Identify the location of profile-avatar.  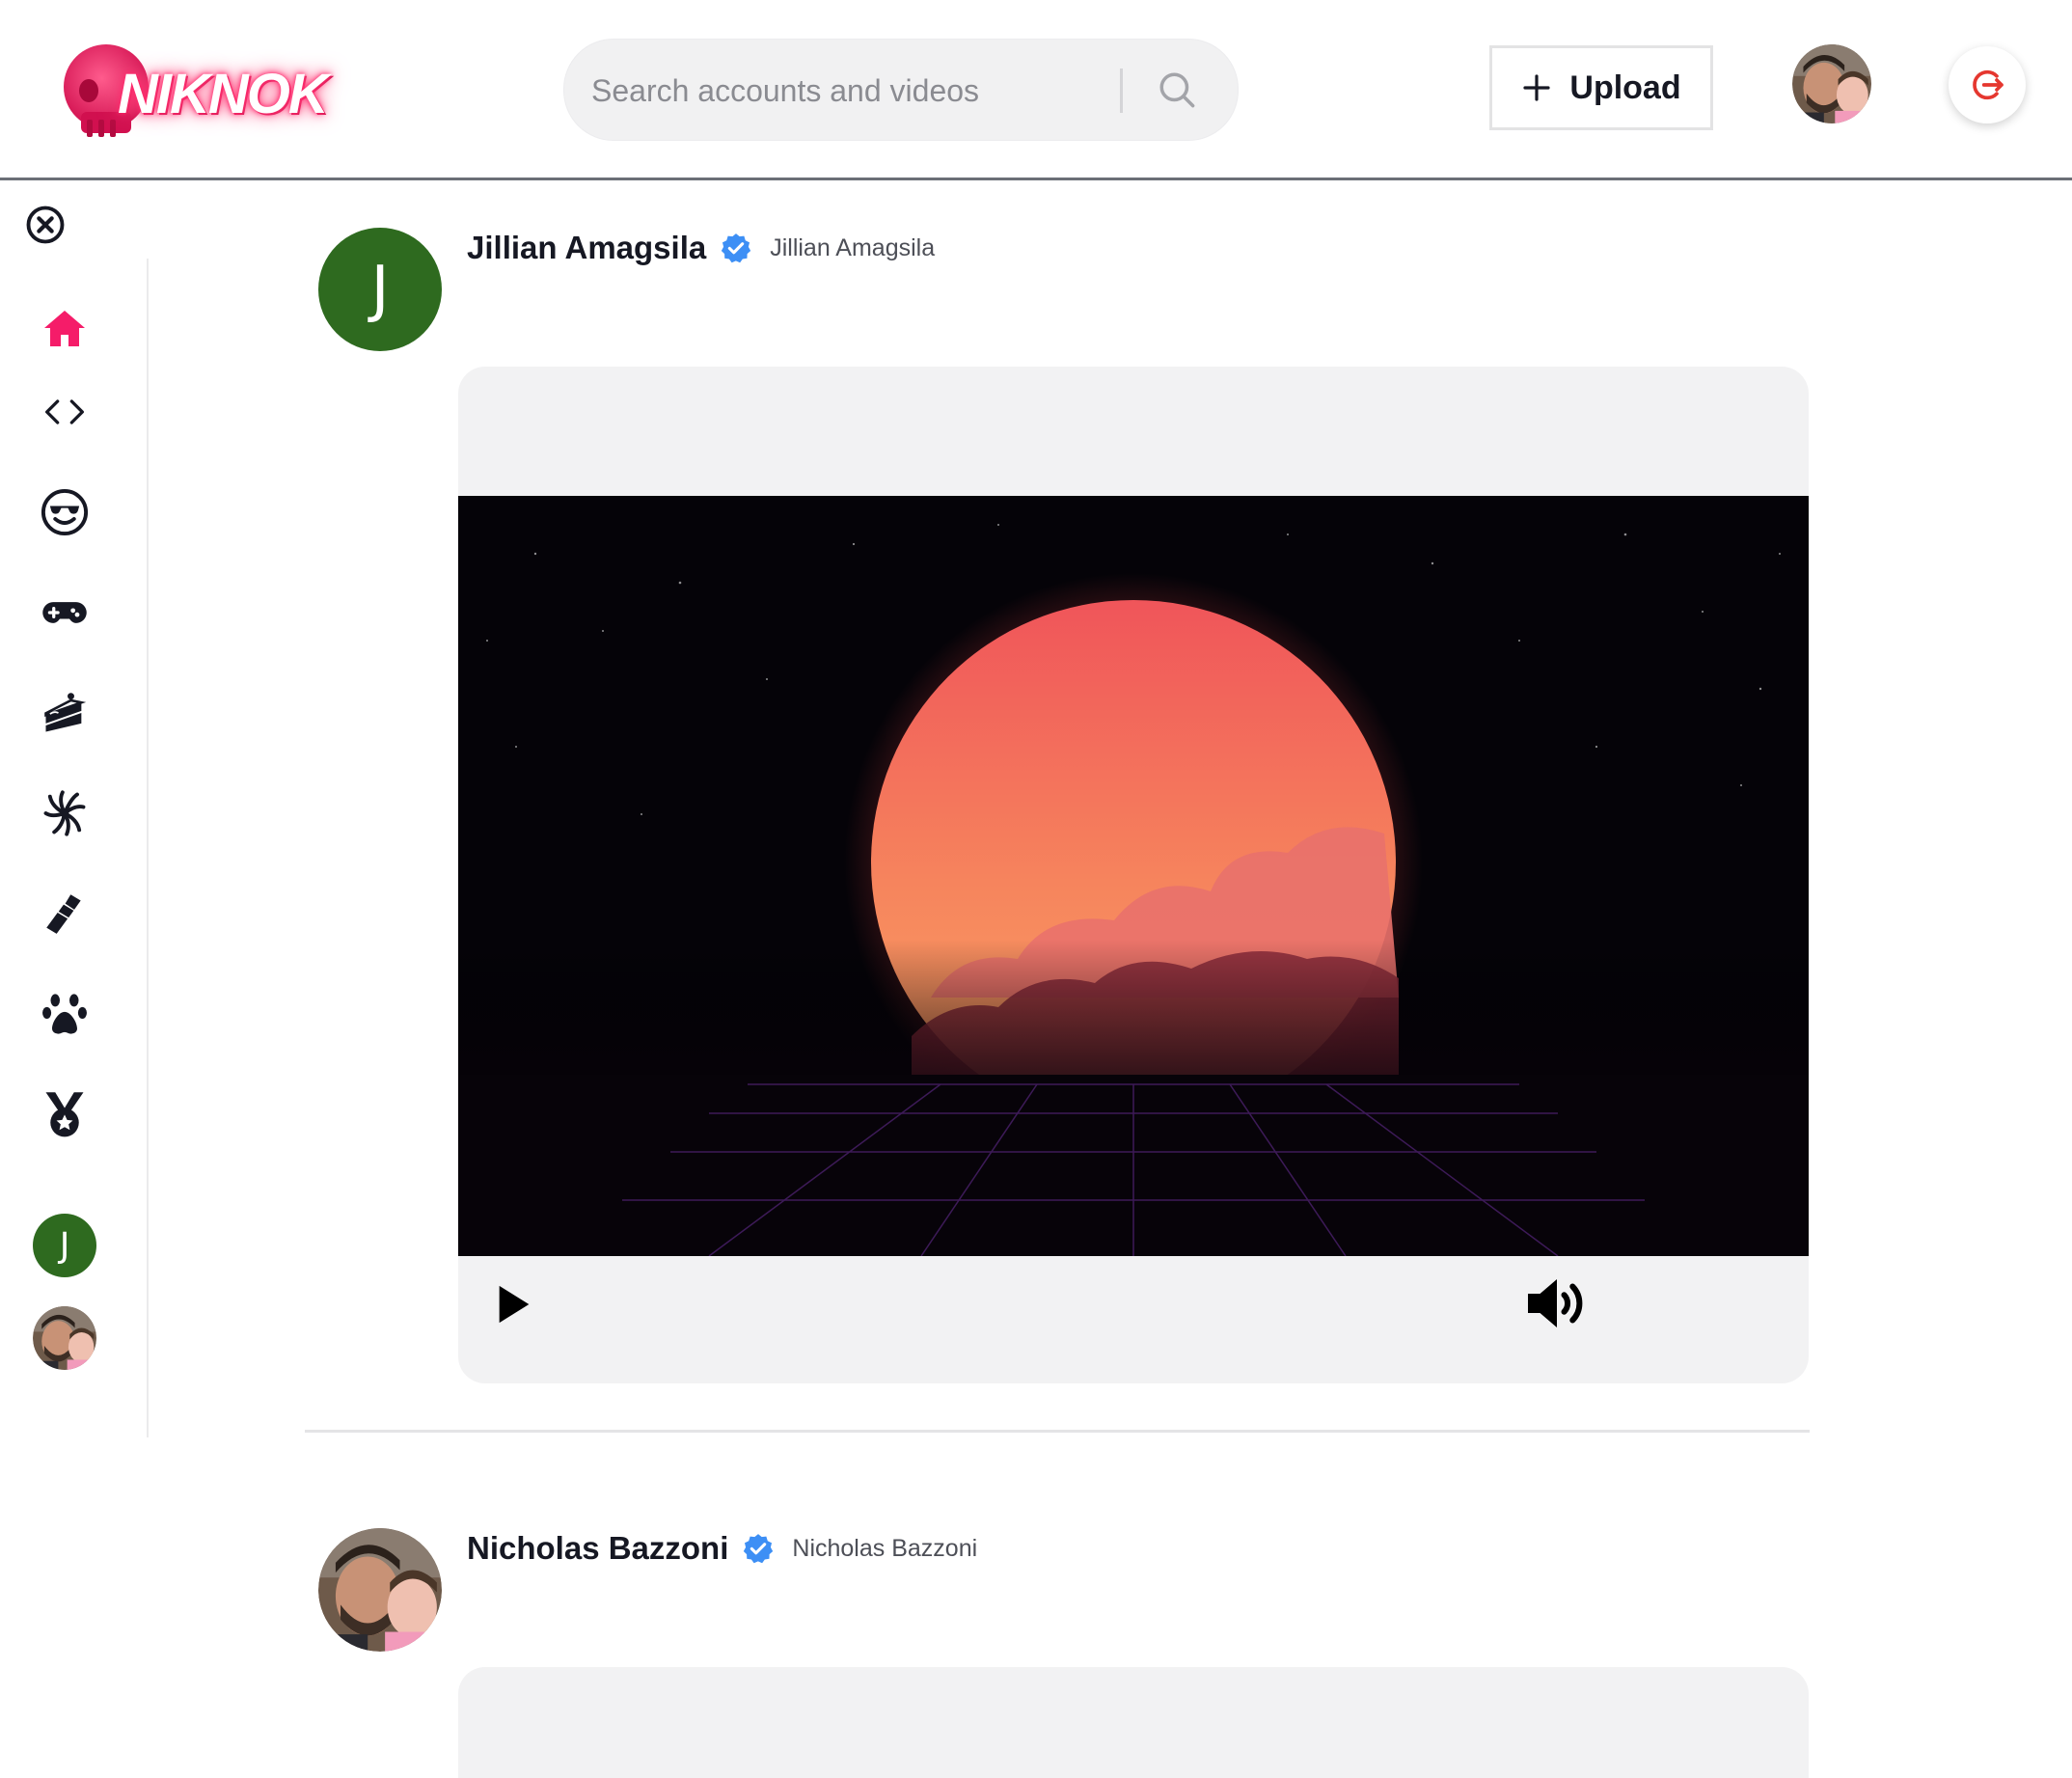
(1831, 83).